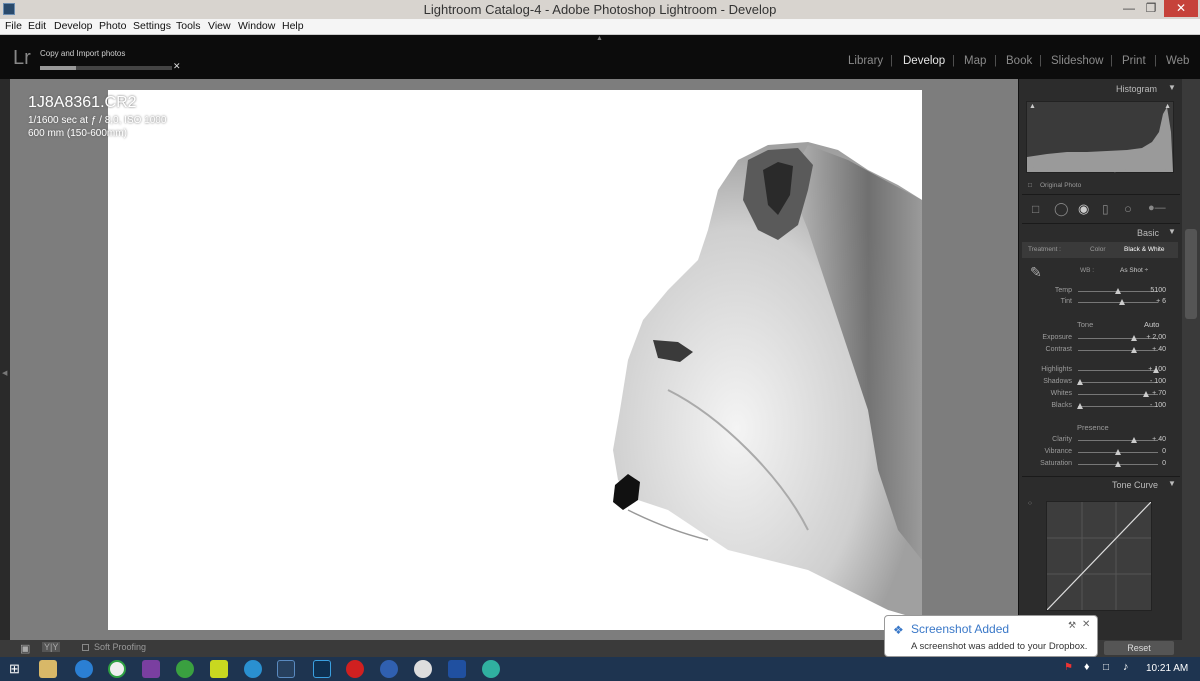 The image size is (1200, 681). I want to click on chrome-icon, so click(117, 669).